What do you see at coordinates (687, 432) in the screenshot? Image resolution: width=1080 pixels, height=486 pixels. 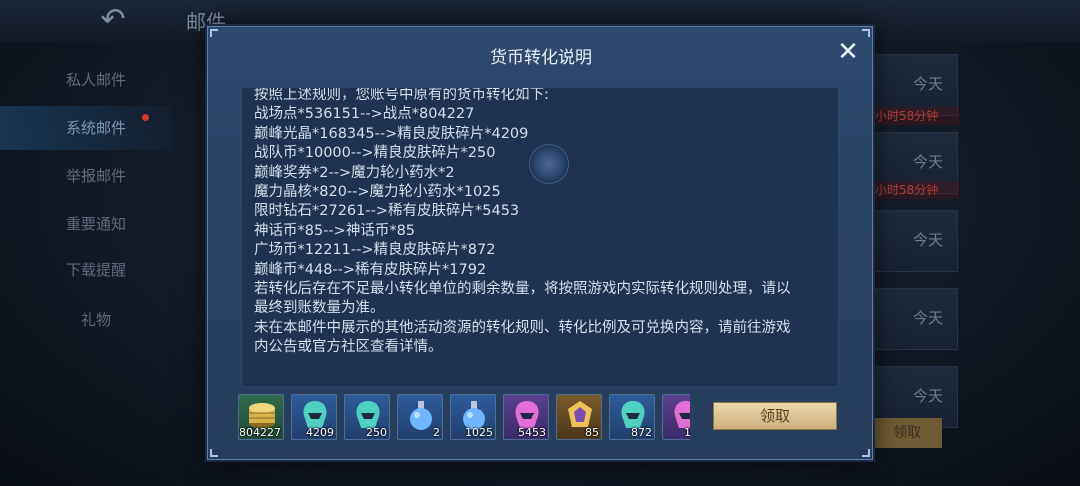 I see `reward-count: 179` at bounding box center [687, 432].